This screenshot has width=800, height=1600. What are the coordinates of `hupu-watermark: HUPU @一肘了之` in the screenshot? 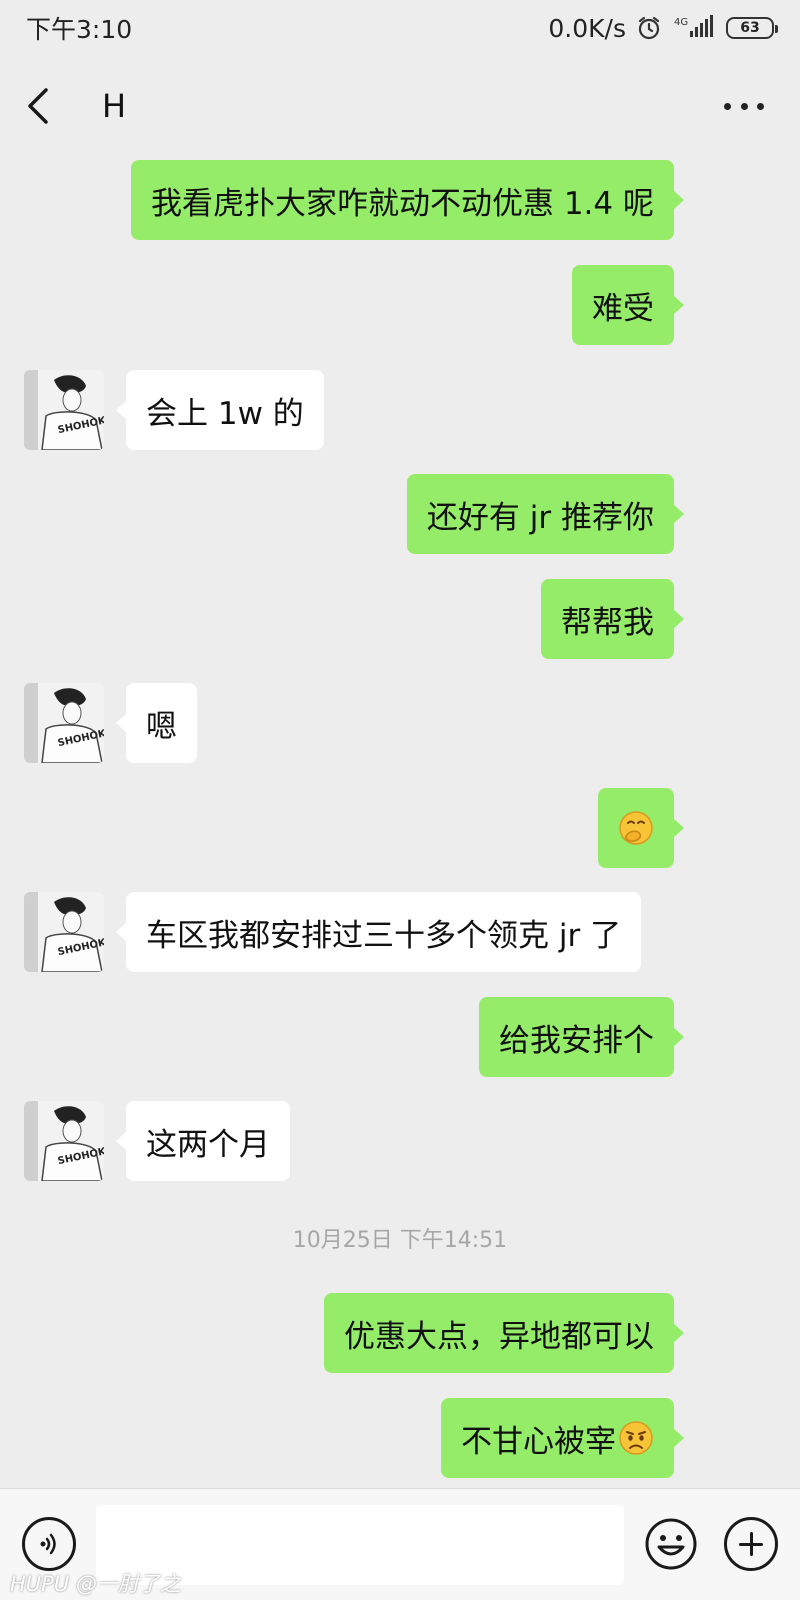 It's located at (95, 1584).